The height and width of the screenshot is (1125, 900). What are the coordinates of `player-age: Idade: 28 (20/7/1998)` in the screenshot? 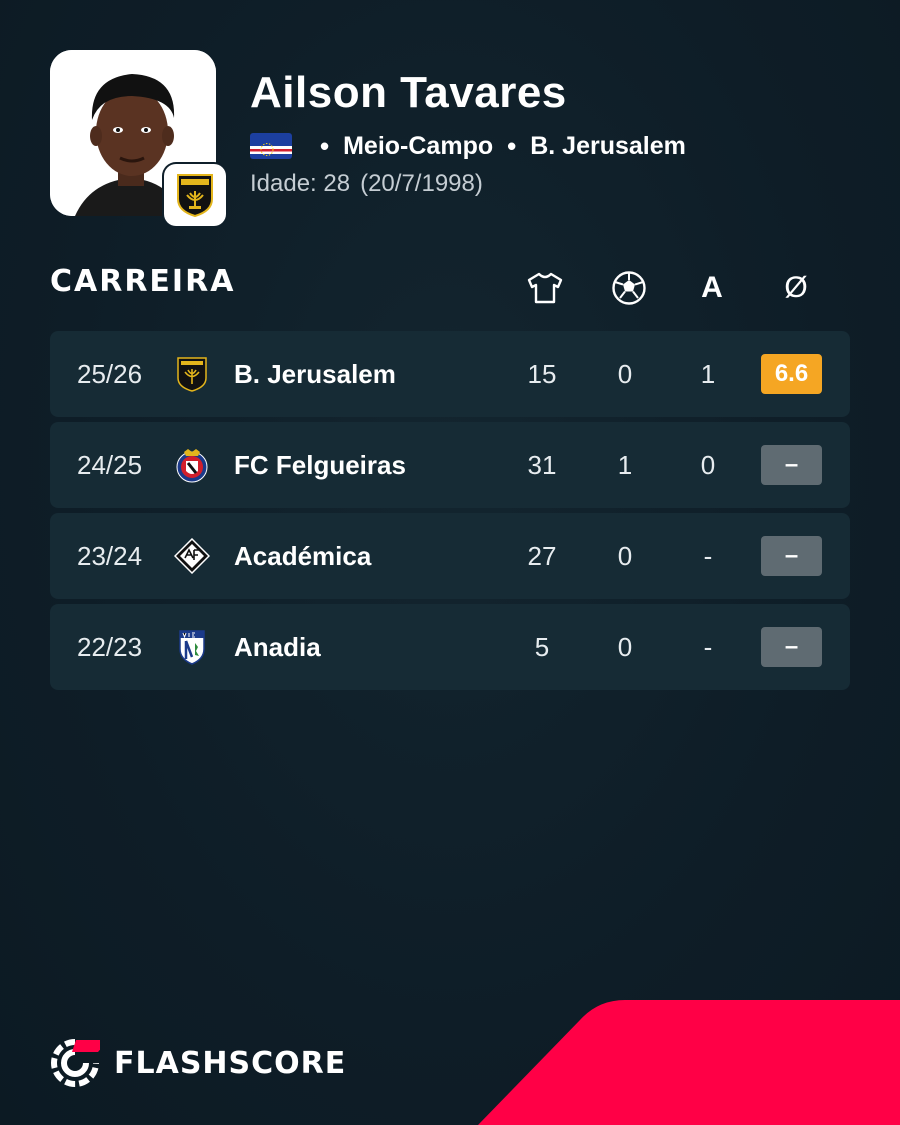 It's located at (366, 184).